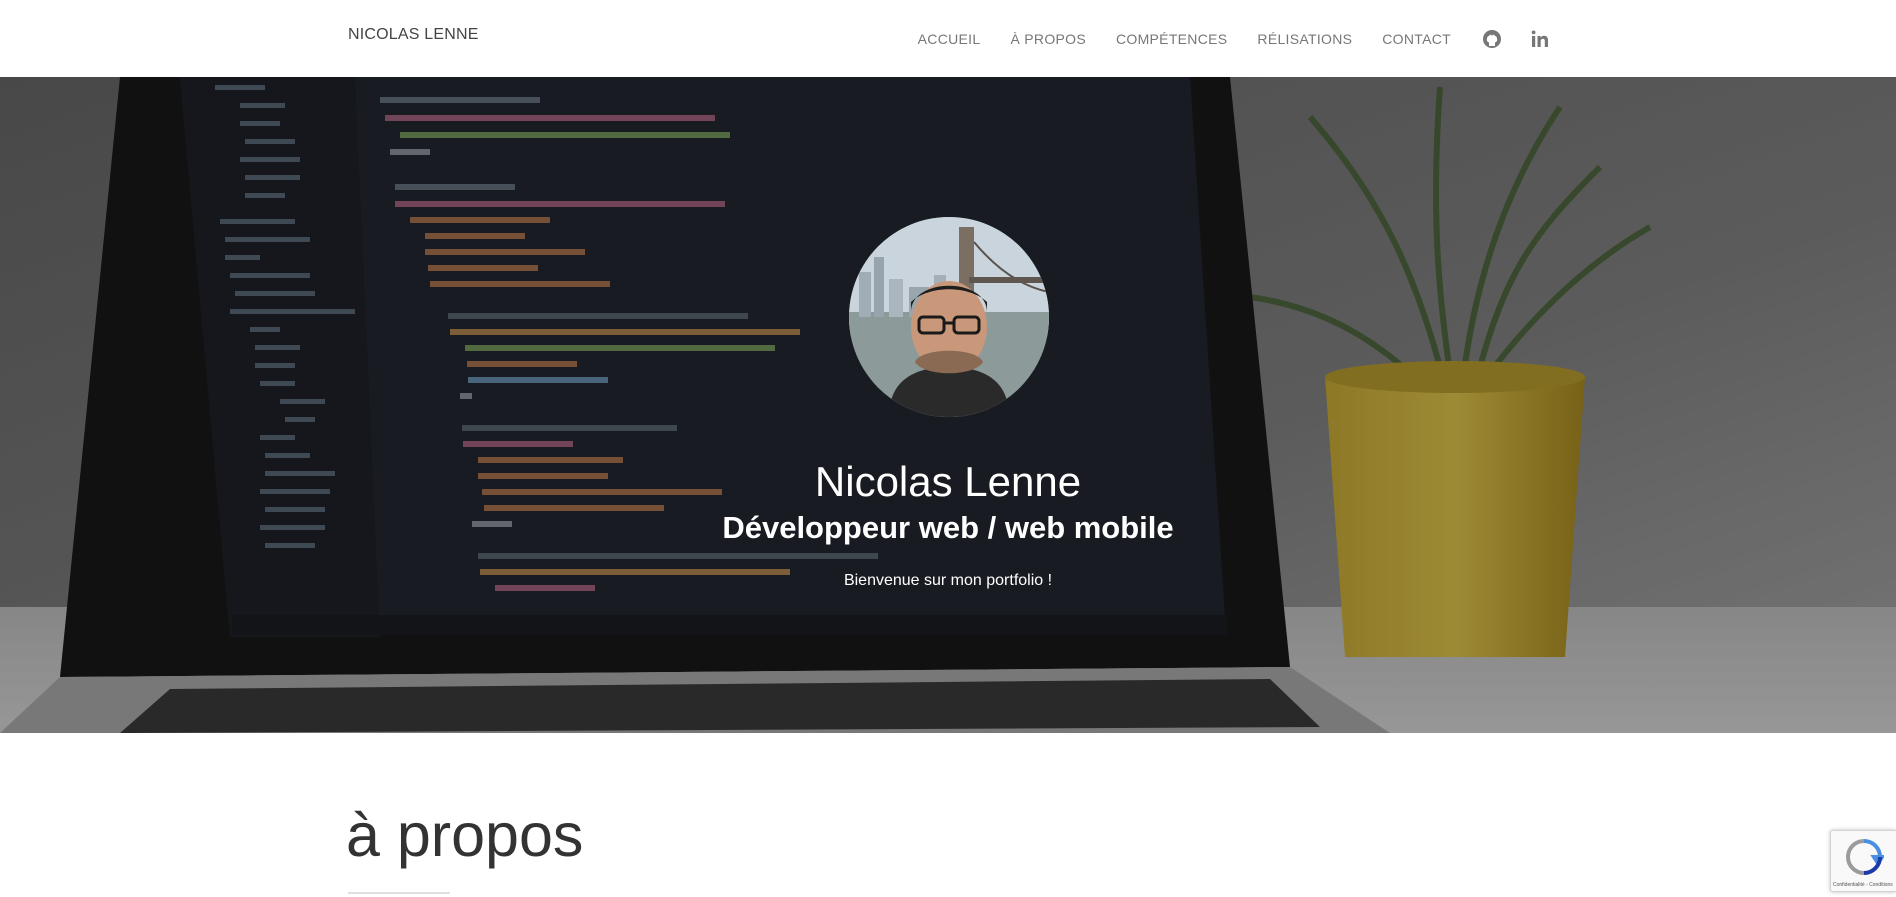 This screenshot has width=1896, height=897. I want to click on recaptcha-icon, so click(1864, 857).